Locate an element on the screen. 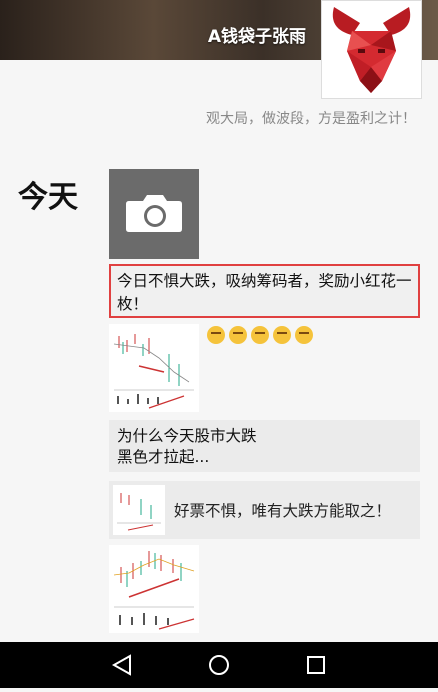 This screenshot has height=692, width=438. camera-post-button is located at coordinates (154, 214).